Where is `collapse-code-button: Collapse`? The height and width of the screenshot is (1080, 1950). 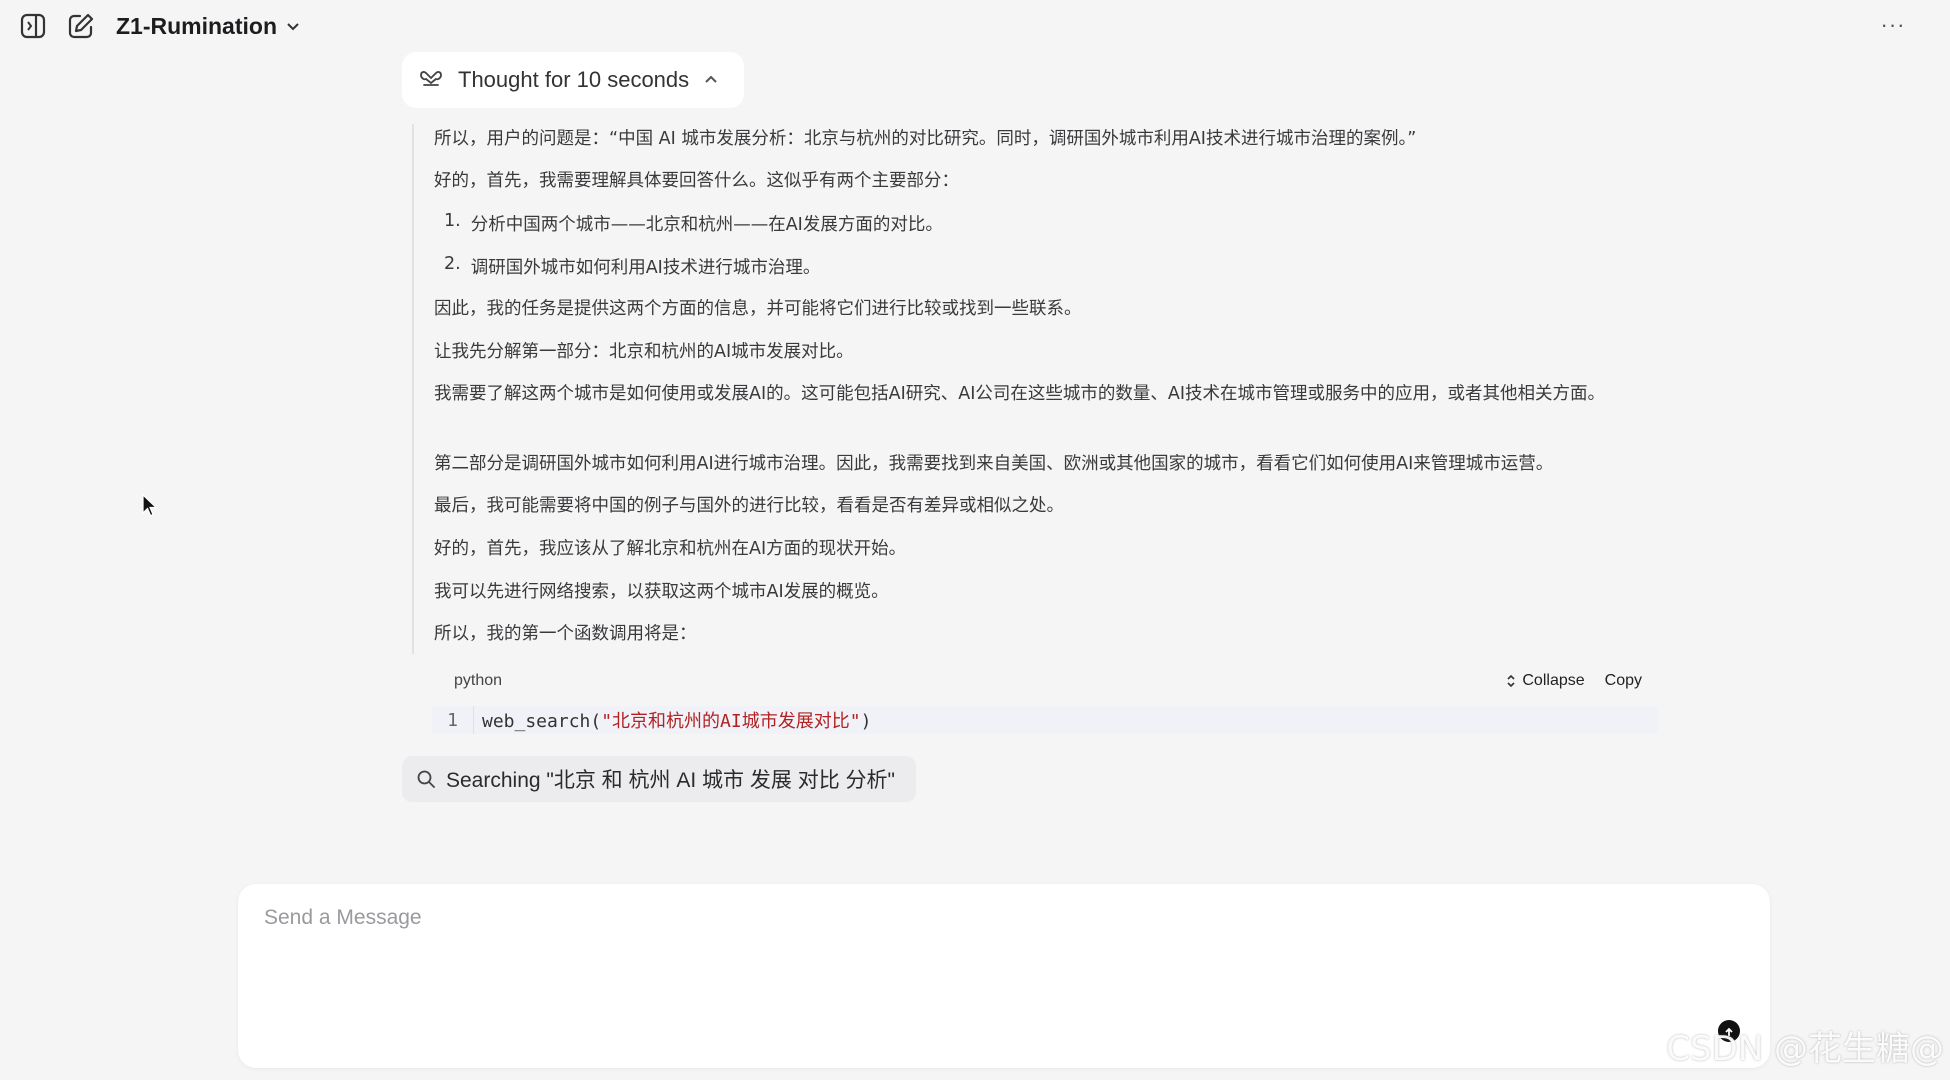
collapse-code-button: Collapse is located at coordinates (1545, 681).